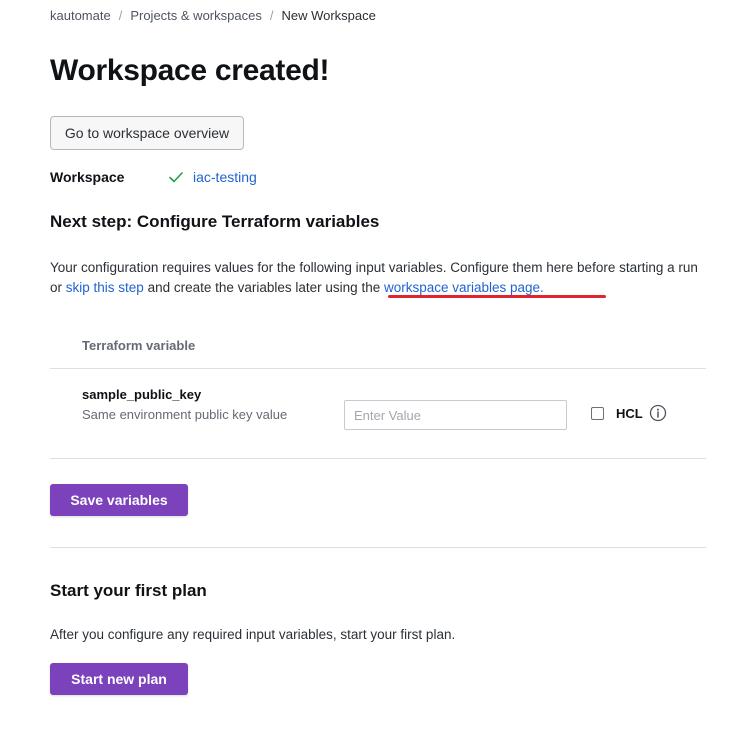  What do you see at coordinates (176, 177) in the screenshot?
I see `check-icon` at bounding box center [176, 177].